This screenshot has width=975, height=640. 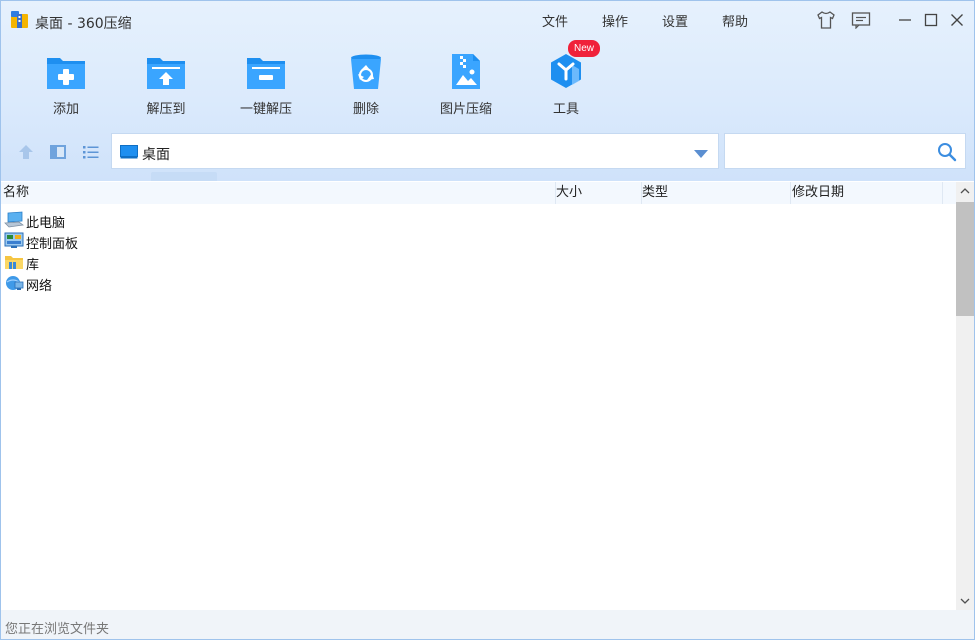 What do you see at coordinates (166, 71) in the screenshot?
I see `extract-folder-icon` at bounding box center [166, 71].